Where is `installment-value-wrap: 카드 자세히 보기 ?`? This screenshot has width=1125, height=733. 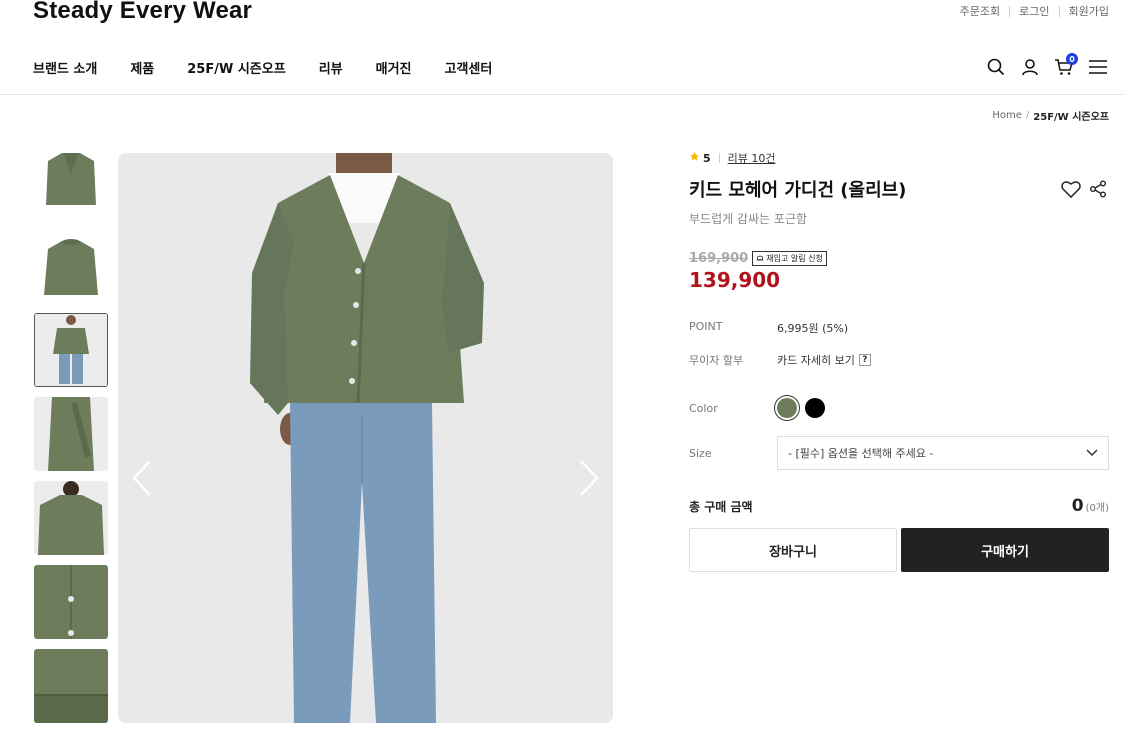
installment-value-wrap: 카드 자세히 보기 ? is located at coordinates (824, 360).